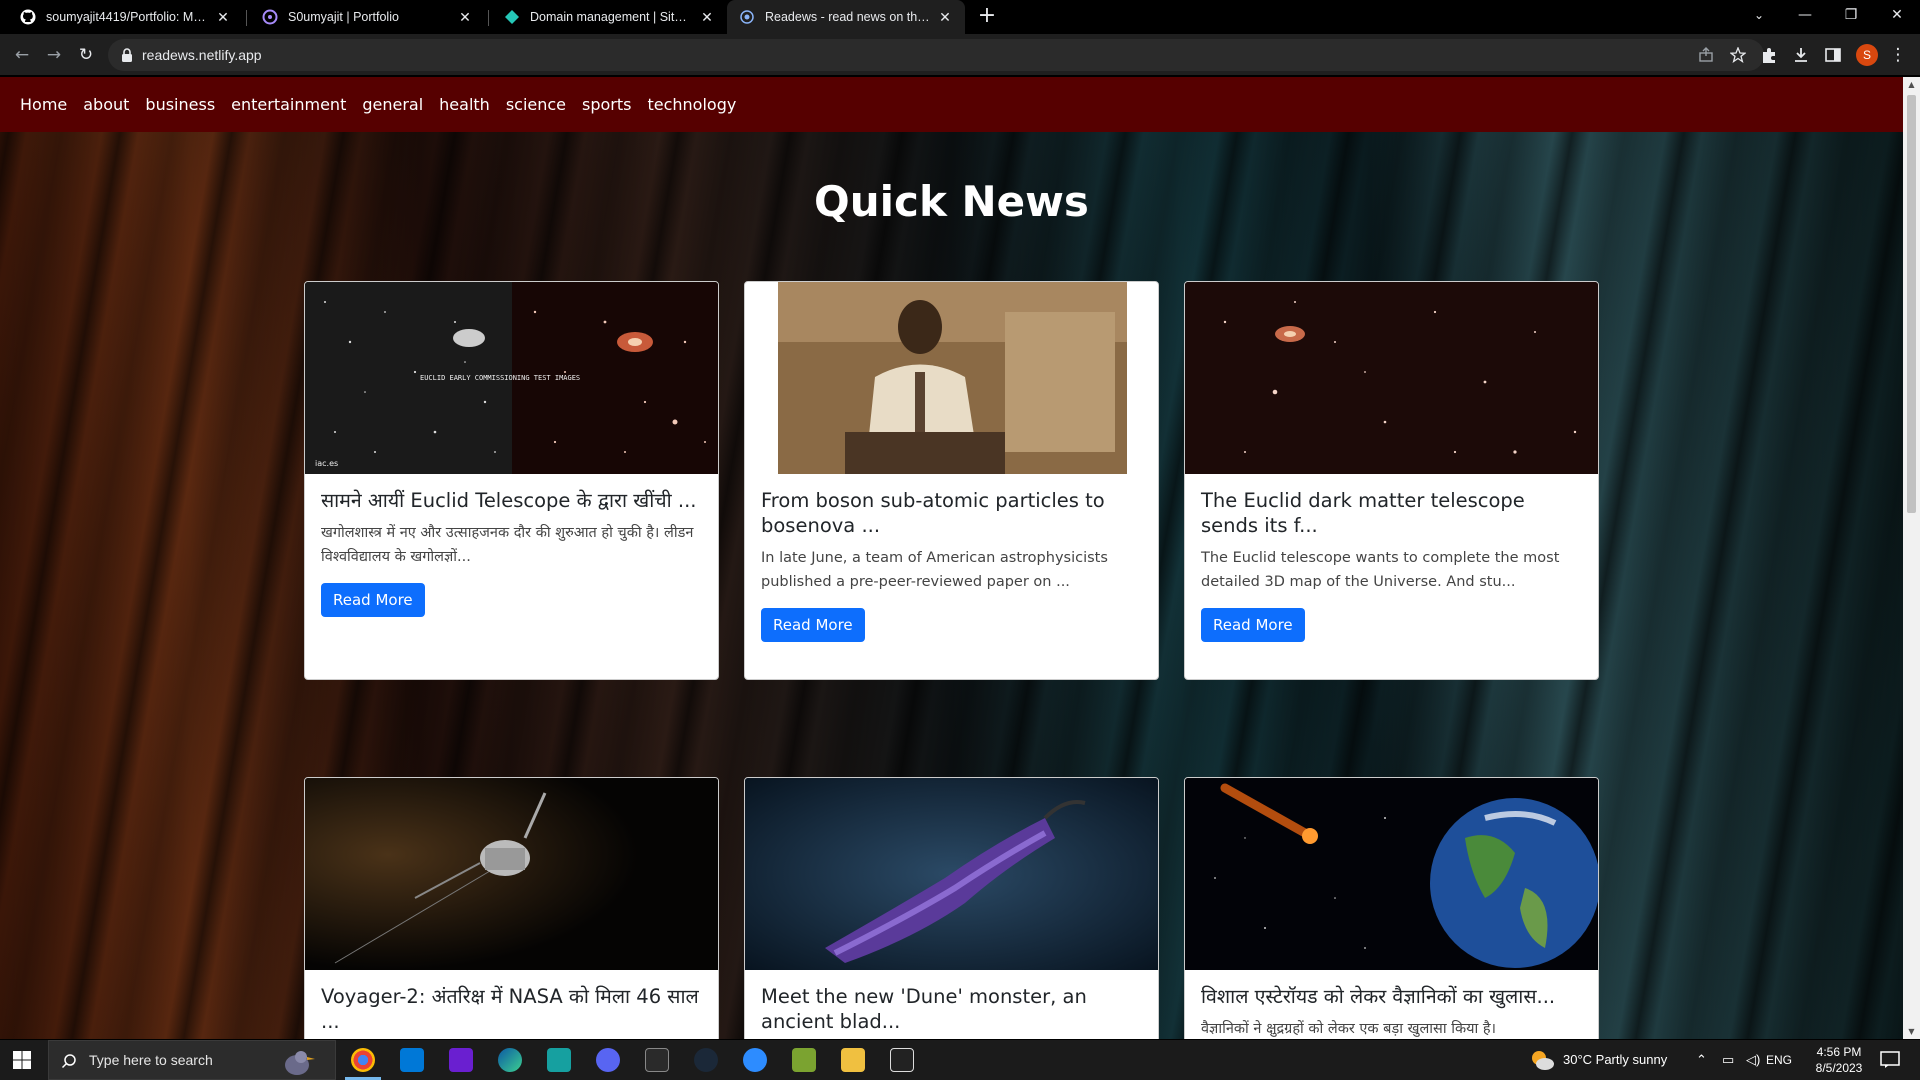  I want to click on news-image-portrait, so click(951, 378).